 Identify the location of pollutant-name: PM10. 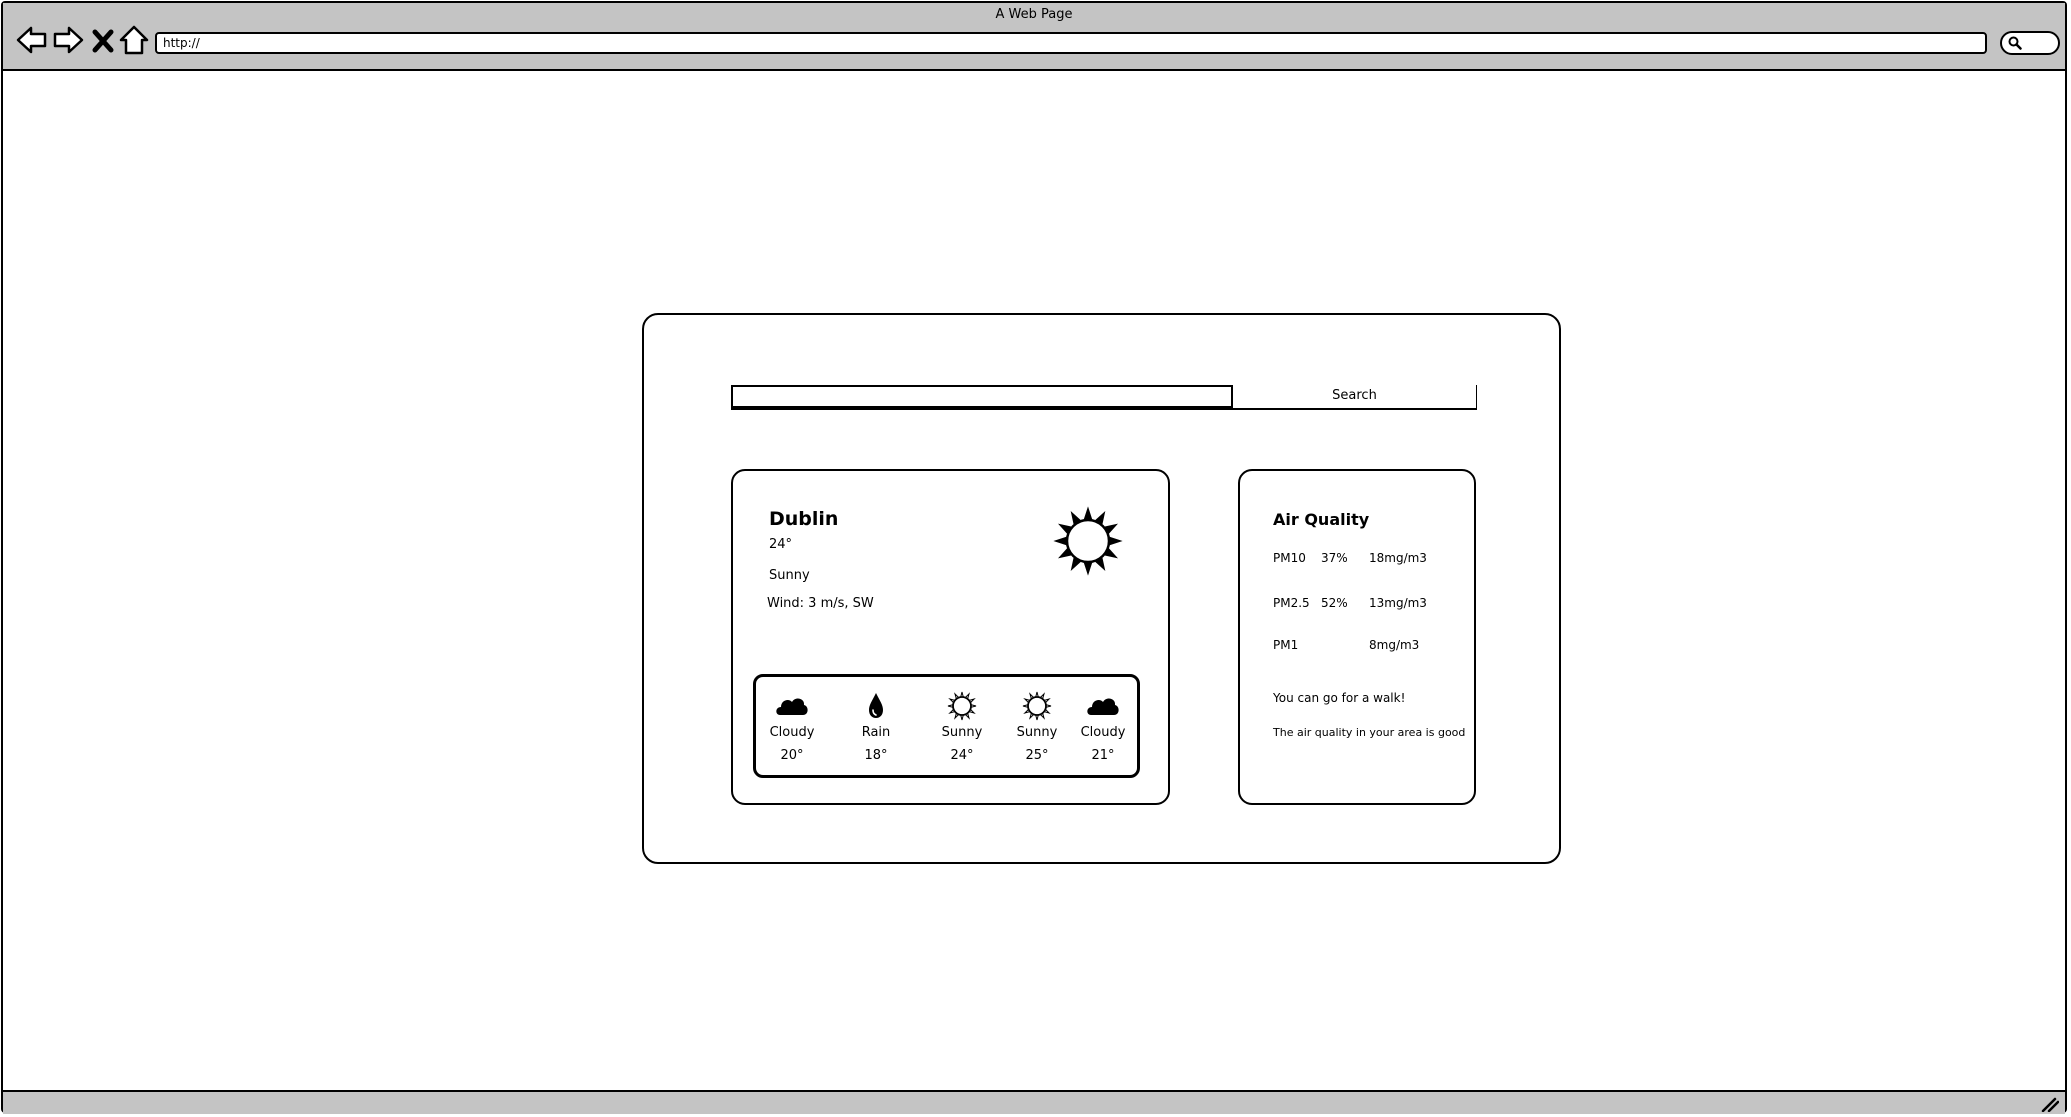
(1289, 558).